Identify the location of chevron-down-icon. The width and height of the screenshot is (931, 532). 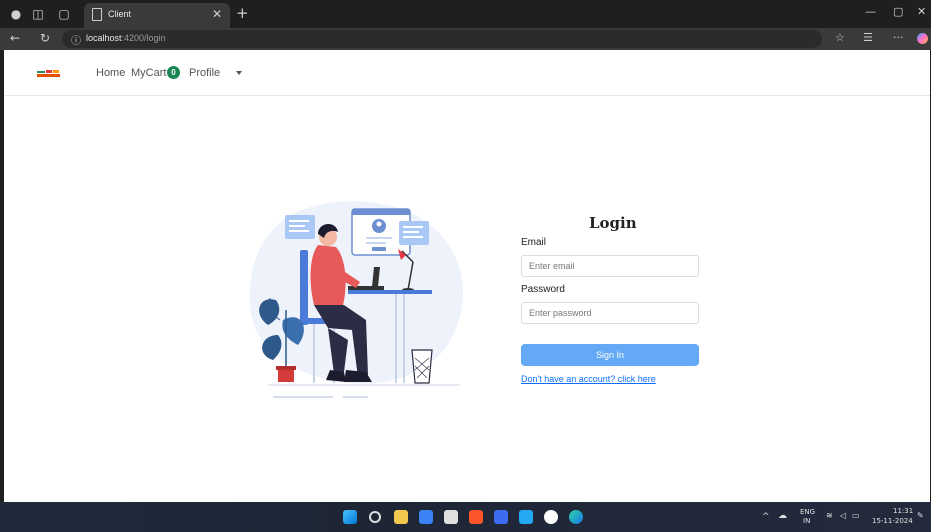
(239, 73).